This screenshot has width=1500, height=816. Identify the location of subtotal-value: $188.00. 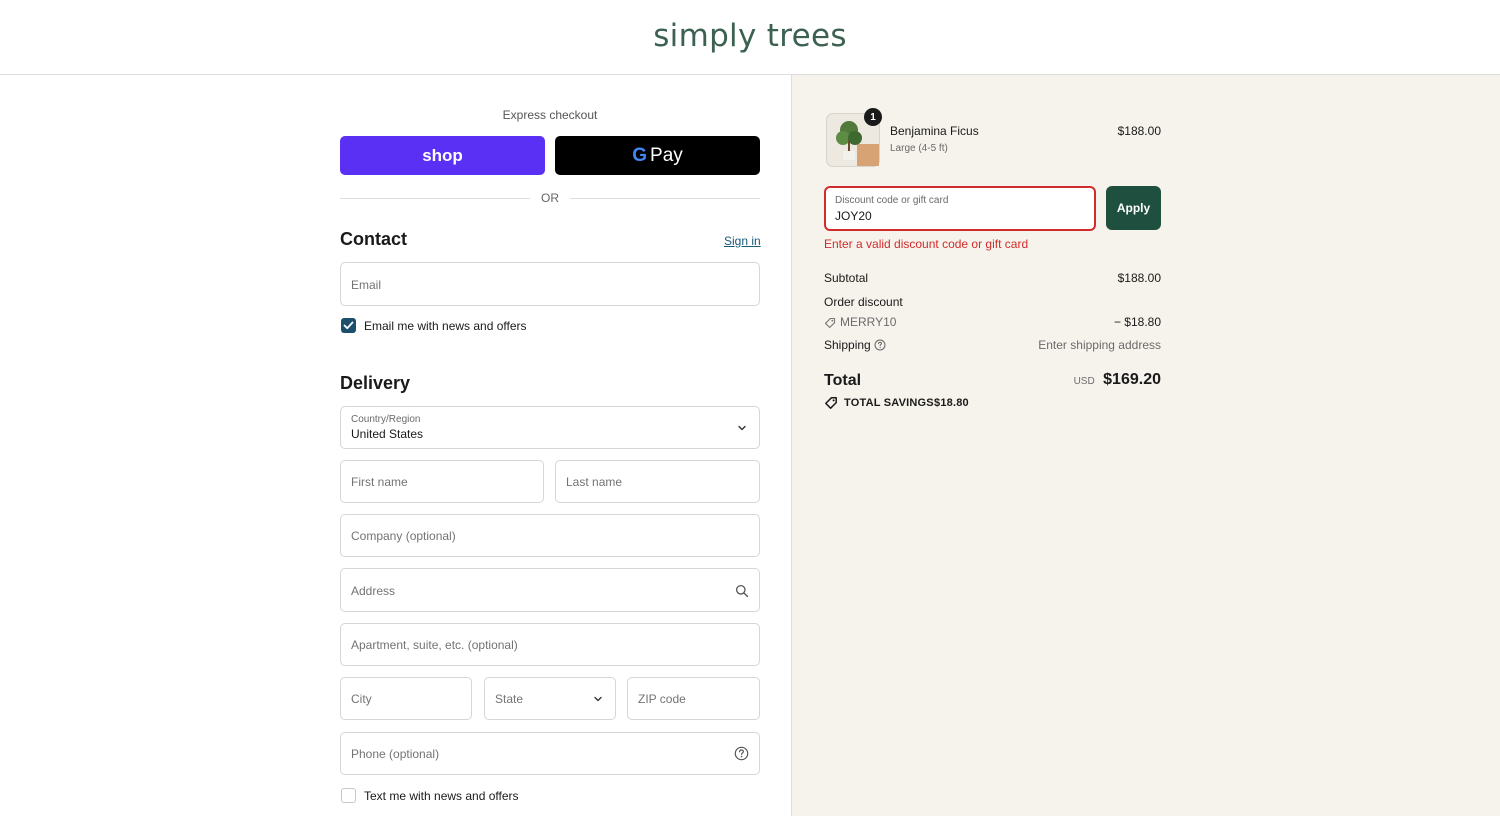
(1139, 278).